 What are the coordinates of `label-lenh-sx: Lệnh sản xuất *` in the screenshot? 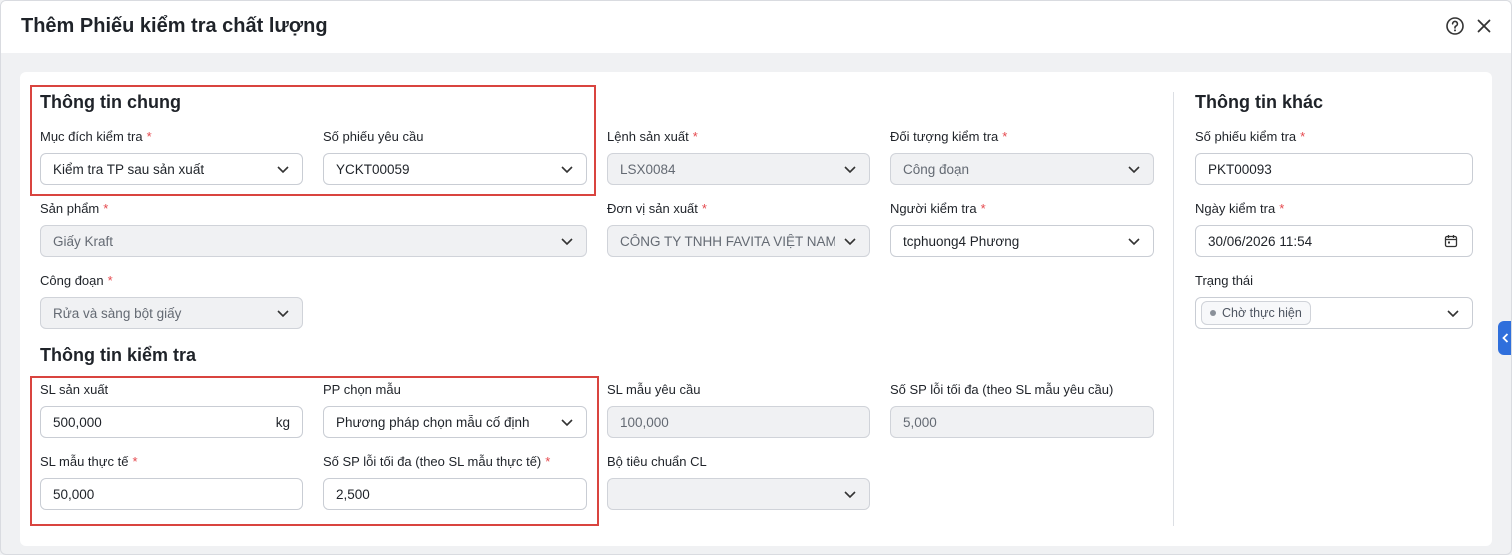 It's located at (652, 136).